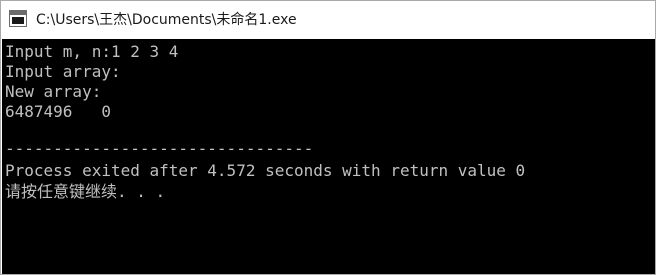 The image size is (656, 275). What do you see at coordinates (166, 20) in the screenshot?
I see `window-title: C:\Users\王杰\Documents\未命名1.exe` at bounding box center [166, 20].